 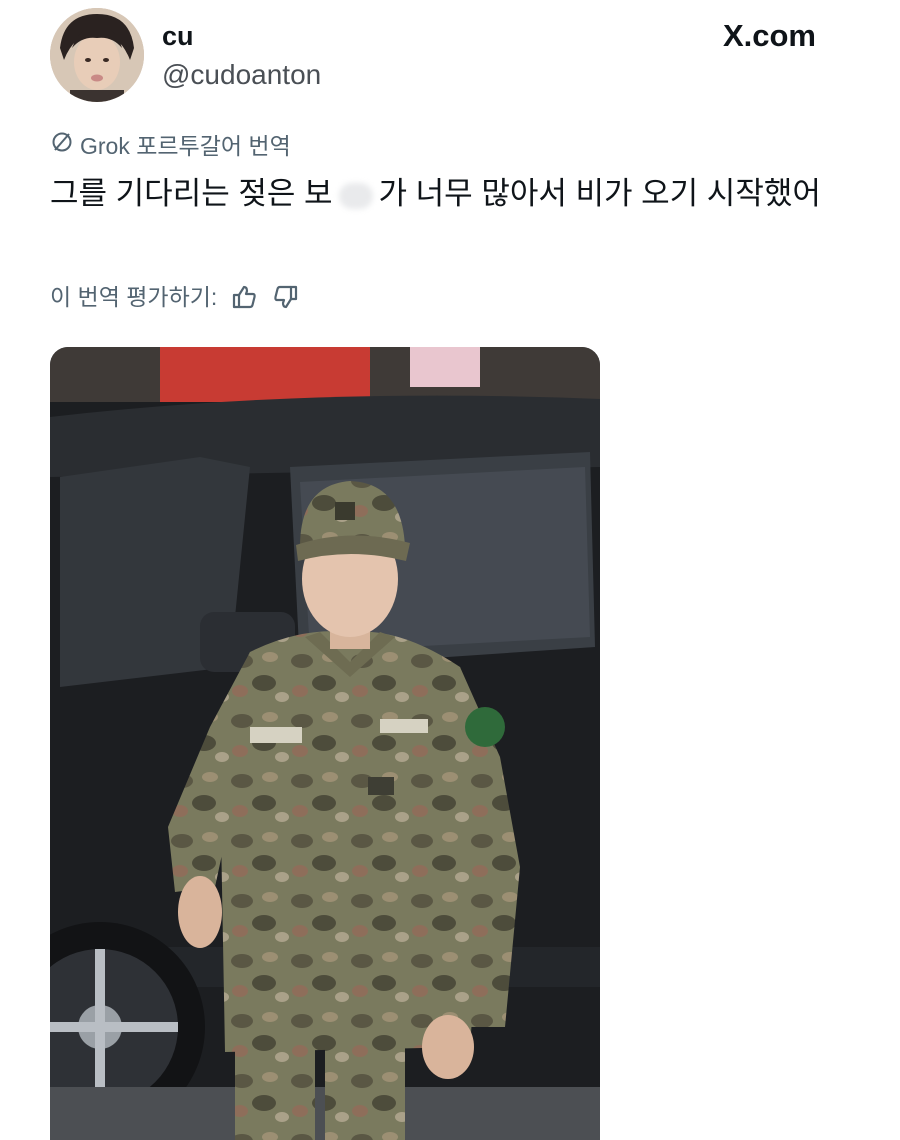 What do you see at coordinates (286, 297) in the screenshot?
I see `thumbs-down-icon` at bounding box center [286, 297].